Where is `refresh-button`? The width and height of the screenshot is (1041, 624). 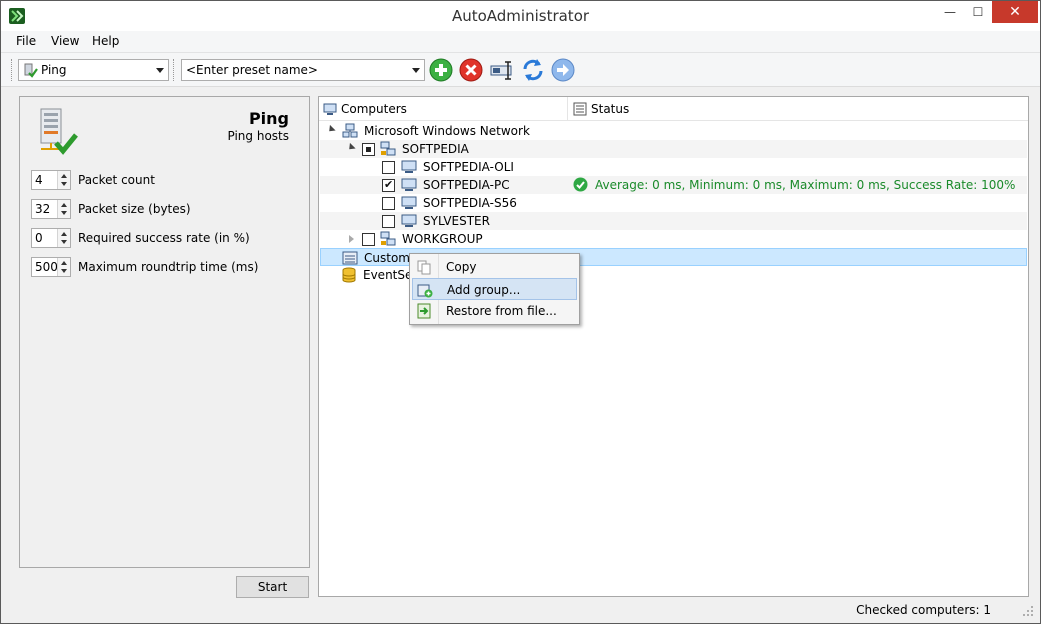 refresh-button is located at coordinates (533, 70).